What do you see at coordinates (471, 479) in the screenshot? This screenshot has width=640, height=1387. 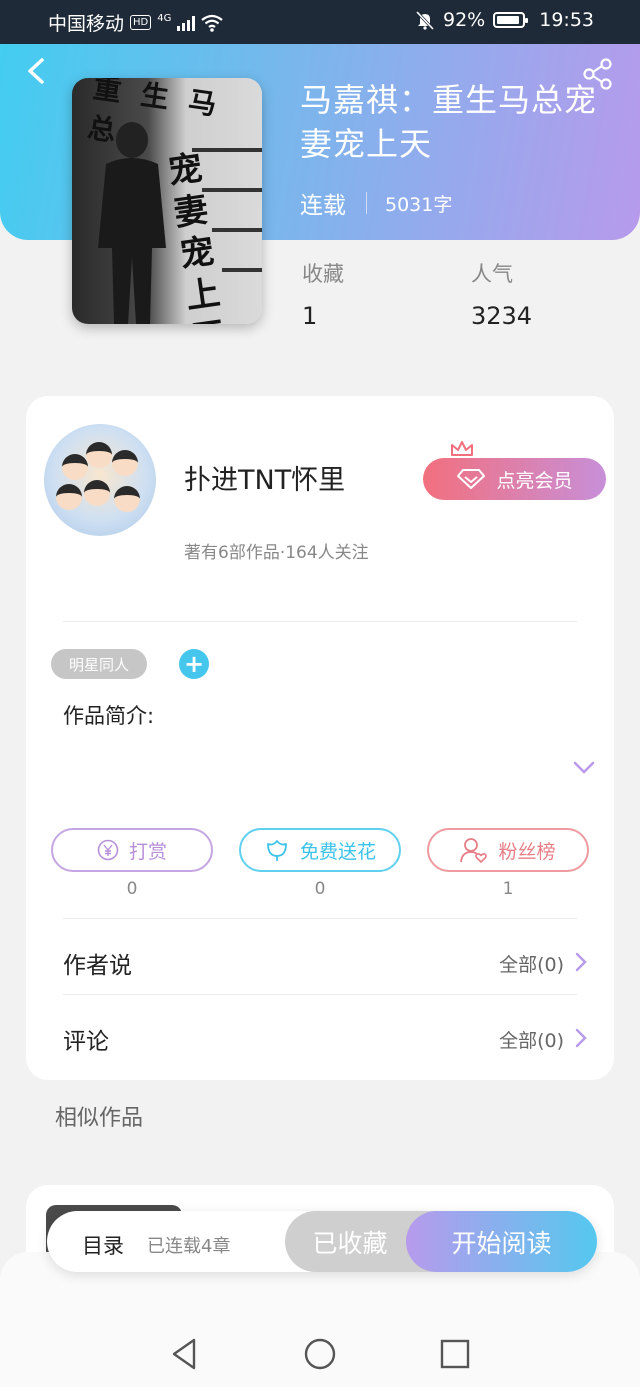 I see `diamond-icon` at bounding box center [471, 479].